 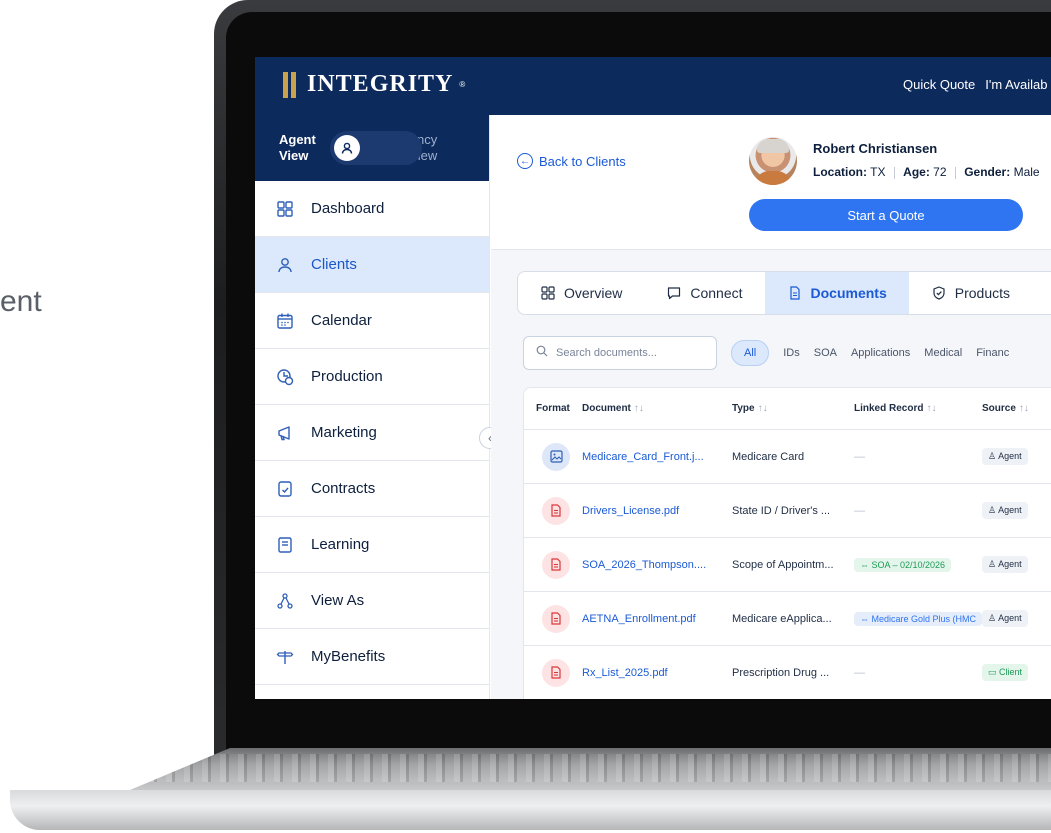 I want to click on sidebar-item-mybenefits: MyBenefits, so click(x=372, y=657).